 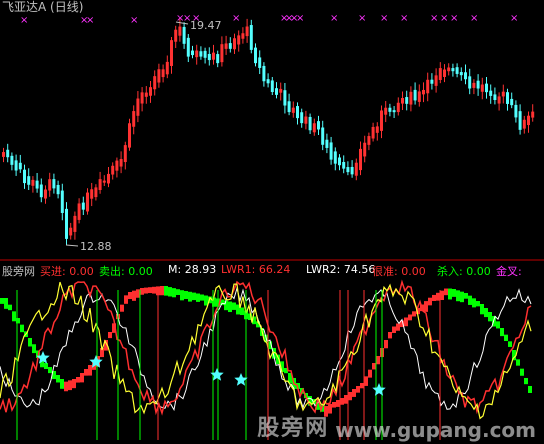 I want to click on field-lwr1-value: 66.24, so click(x=274, y=269).